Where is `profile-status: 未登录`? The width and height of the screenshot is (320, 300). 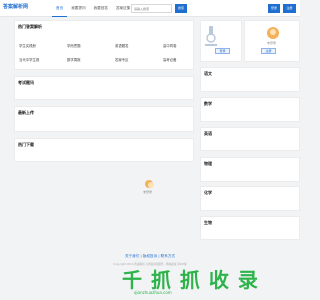 profile-status: 未登录 is located at coordinates (148, 192).